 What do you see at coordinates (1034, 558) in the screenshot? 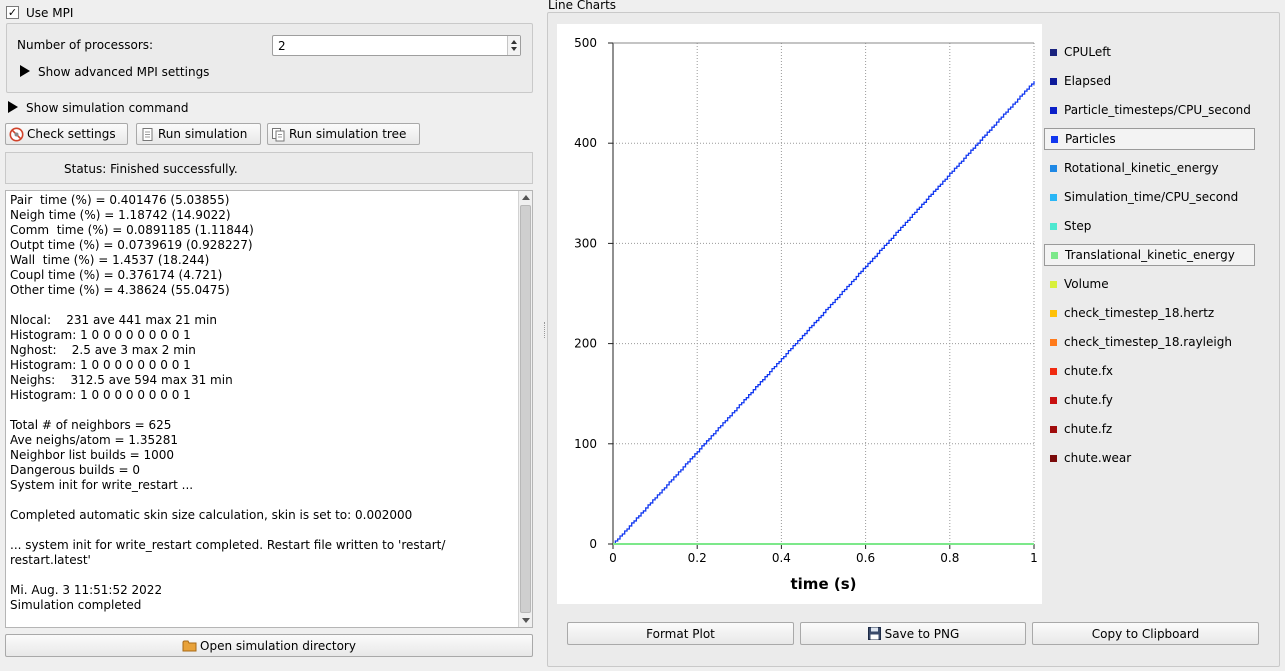
I see `x-tick-label: 1` at bounding box center [1034, 558].